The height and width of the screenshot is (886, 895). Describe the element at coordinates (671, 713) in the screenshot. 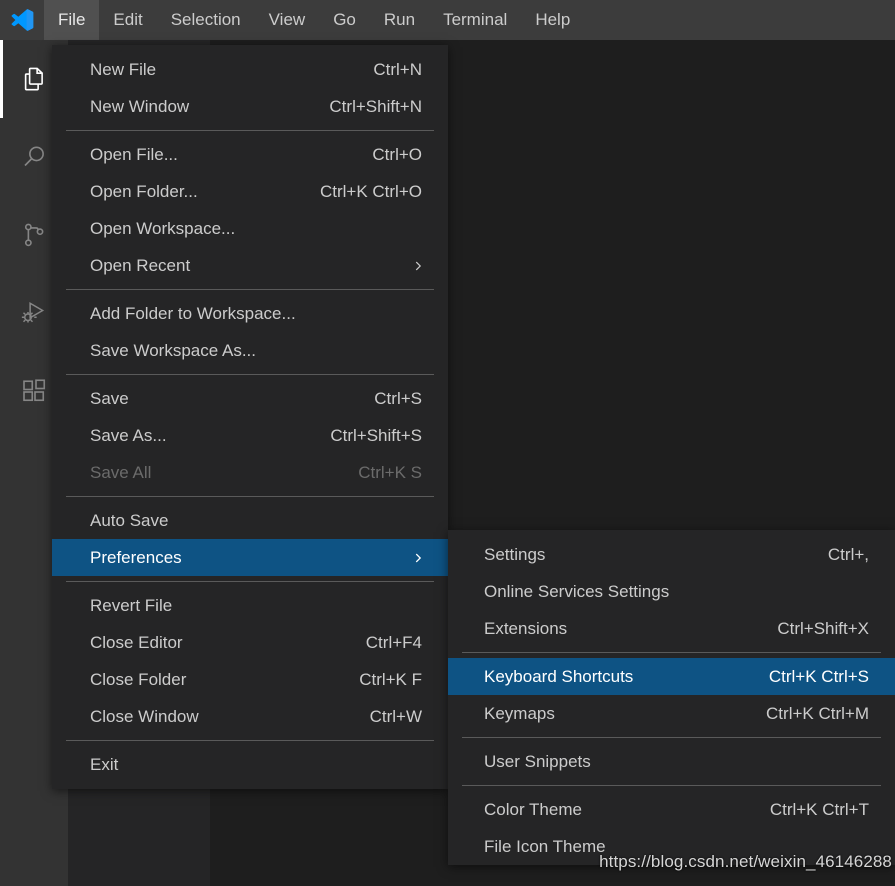

I see `menu-item-keymaps: Keymaps Ctrl+K Ctrl+M` at that location.